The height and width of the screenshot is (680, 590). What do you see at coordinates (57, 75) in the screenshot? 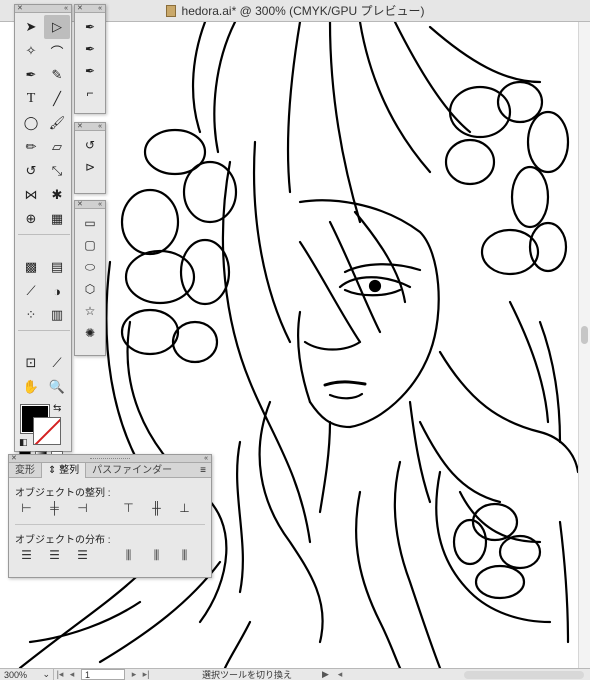
I see `curvature-tool-icon: ✎` at bounding box center [57, 75].